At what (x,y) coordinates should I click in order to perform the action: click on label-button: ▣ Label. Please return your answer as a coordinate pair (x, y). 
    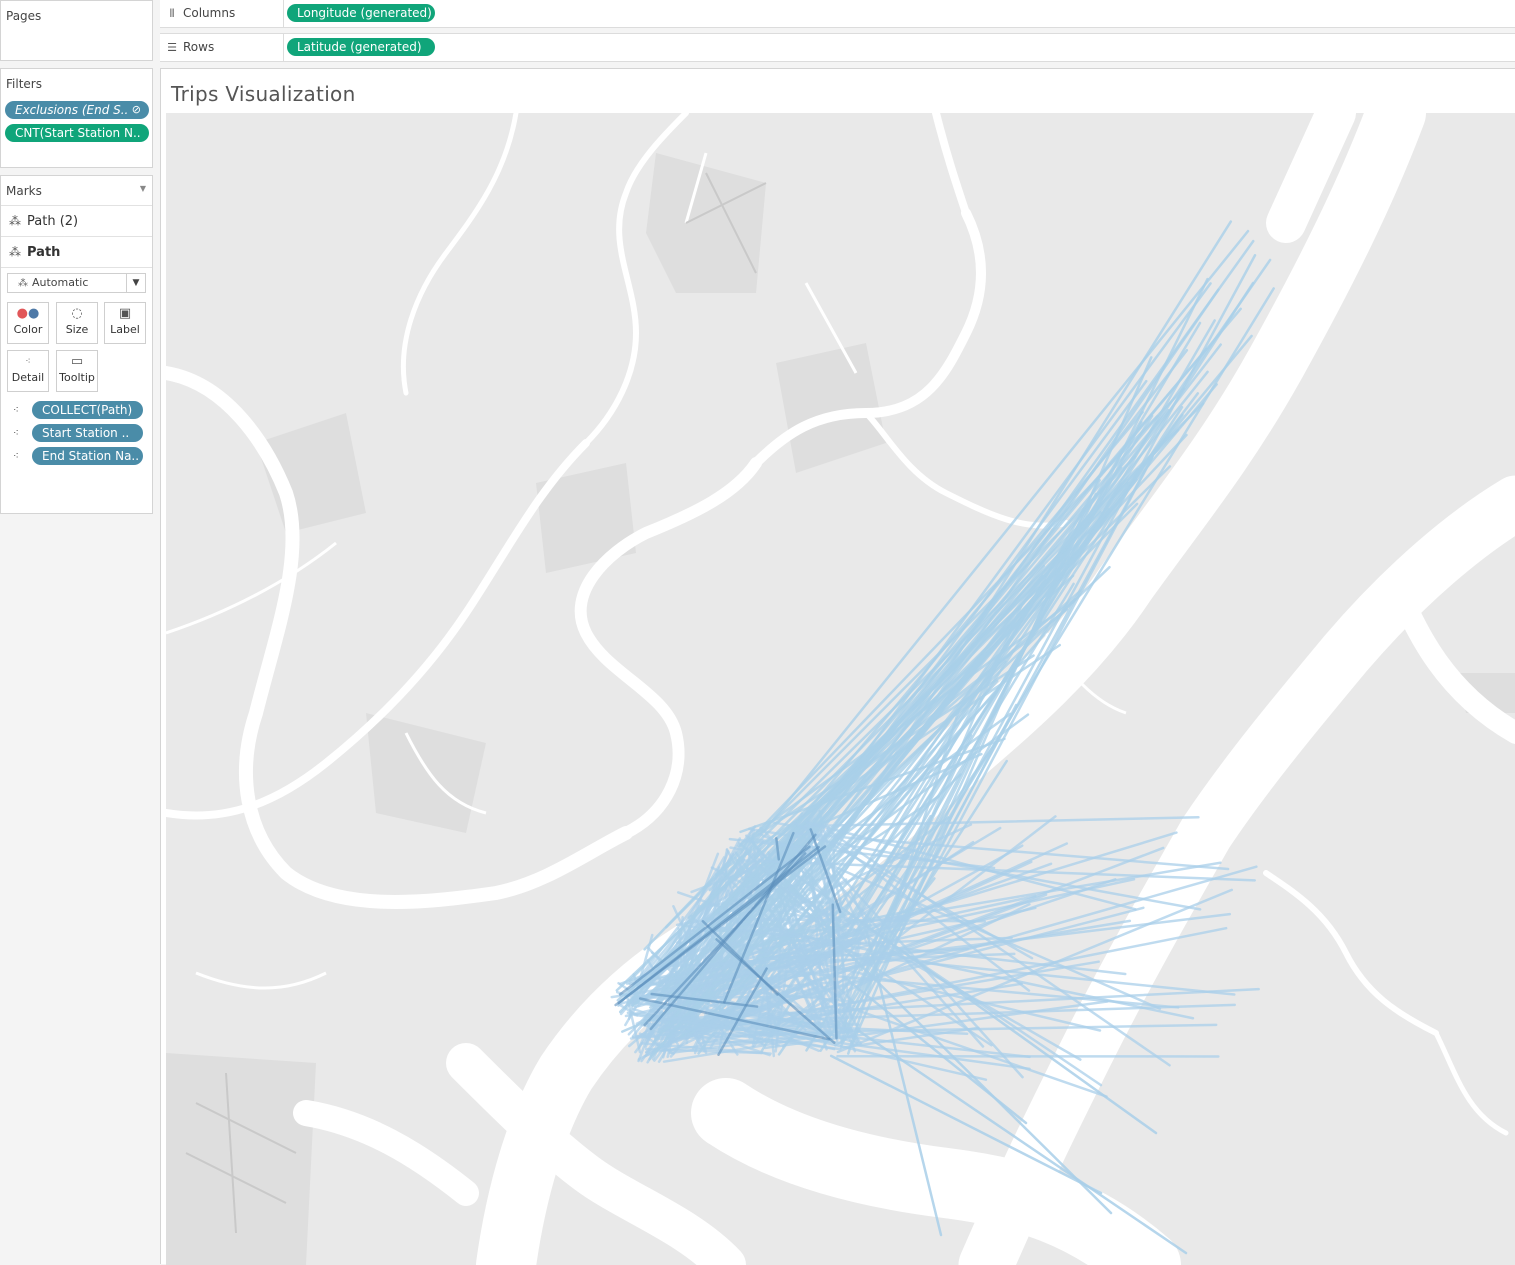
    Looking at the image, I should click on (125, 323).